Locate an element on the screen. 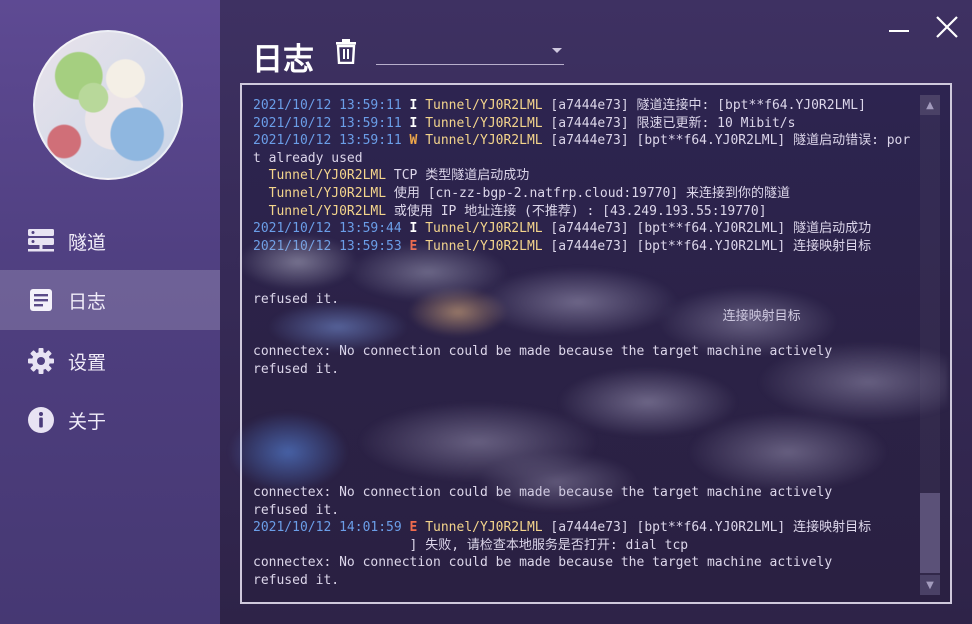 The width and height of the screenshot is (972, 624). sidebar-item-label: 日志 is located at coordinates (87, 301).